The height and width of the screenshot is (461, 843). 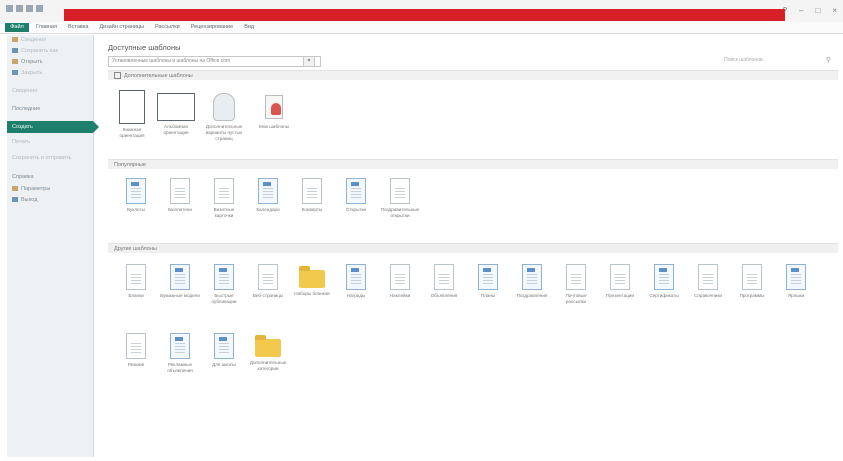 I want to click on template-envelope: Конверты, so click(x=312, y=195).